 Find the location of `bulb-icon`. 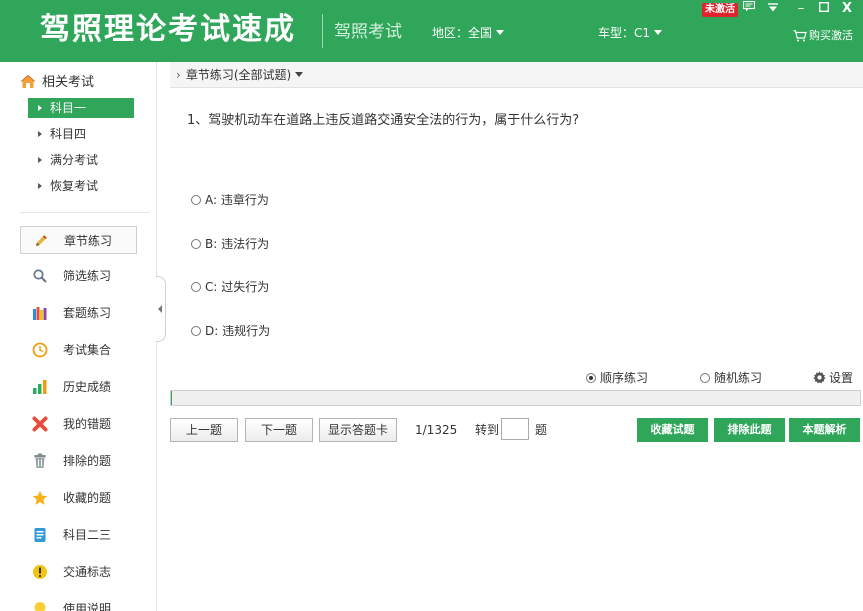

bulb-icon is located at coordinates (40, 606).